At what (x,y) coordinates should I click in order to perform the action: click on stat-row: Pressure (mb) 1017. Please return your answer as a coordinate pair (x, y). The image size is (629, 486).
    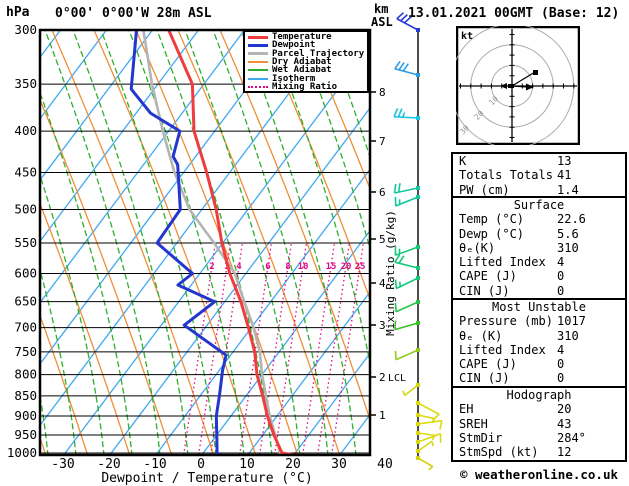
    Looking at the image, I should click on (539, 321).